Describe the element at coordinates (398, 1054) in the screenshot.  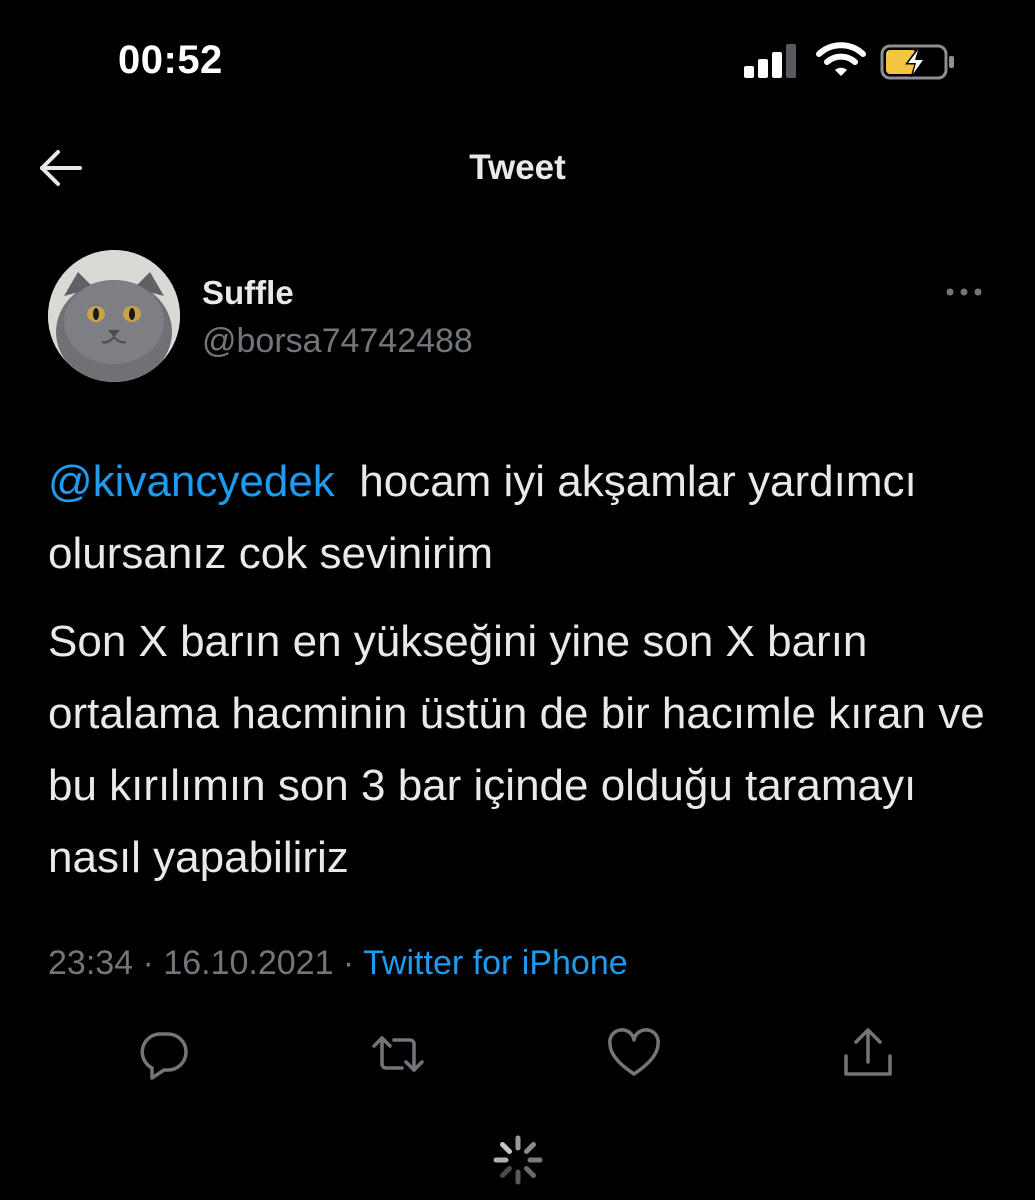
I see `retweet-icon` at that location.